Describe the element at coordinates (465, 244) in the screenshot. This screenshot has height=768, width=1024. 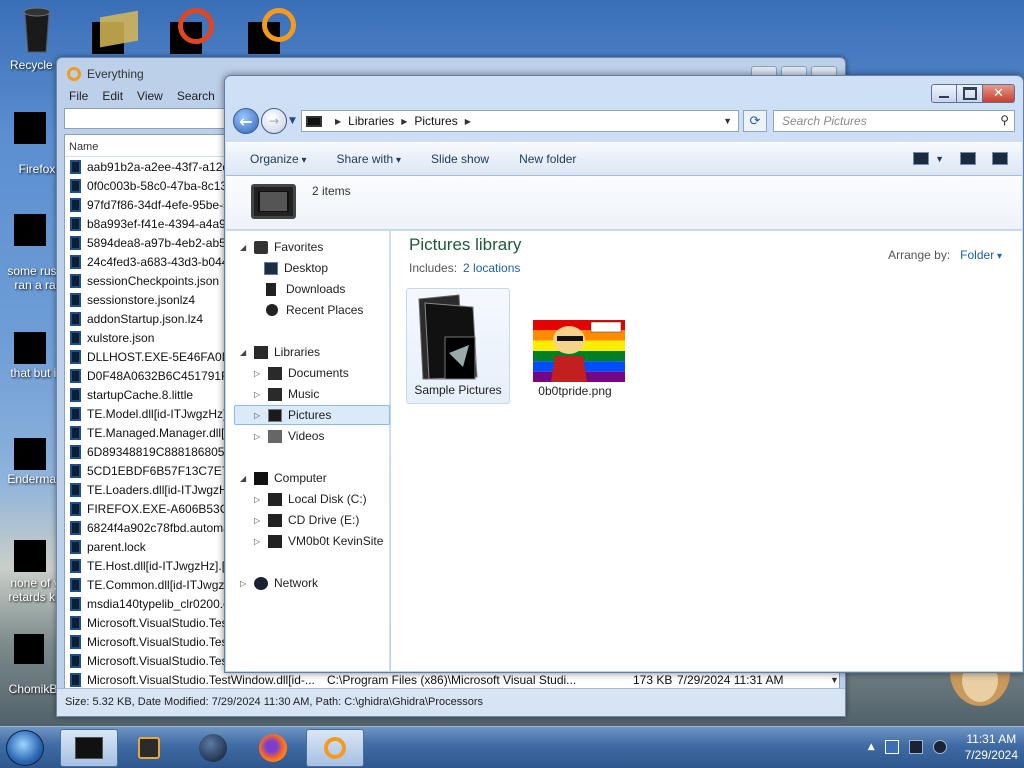
I see `library-title: Pictures library` at that location.